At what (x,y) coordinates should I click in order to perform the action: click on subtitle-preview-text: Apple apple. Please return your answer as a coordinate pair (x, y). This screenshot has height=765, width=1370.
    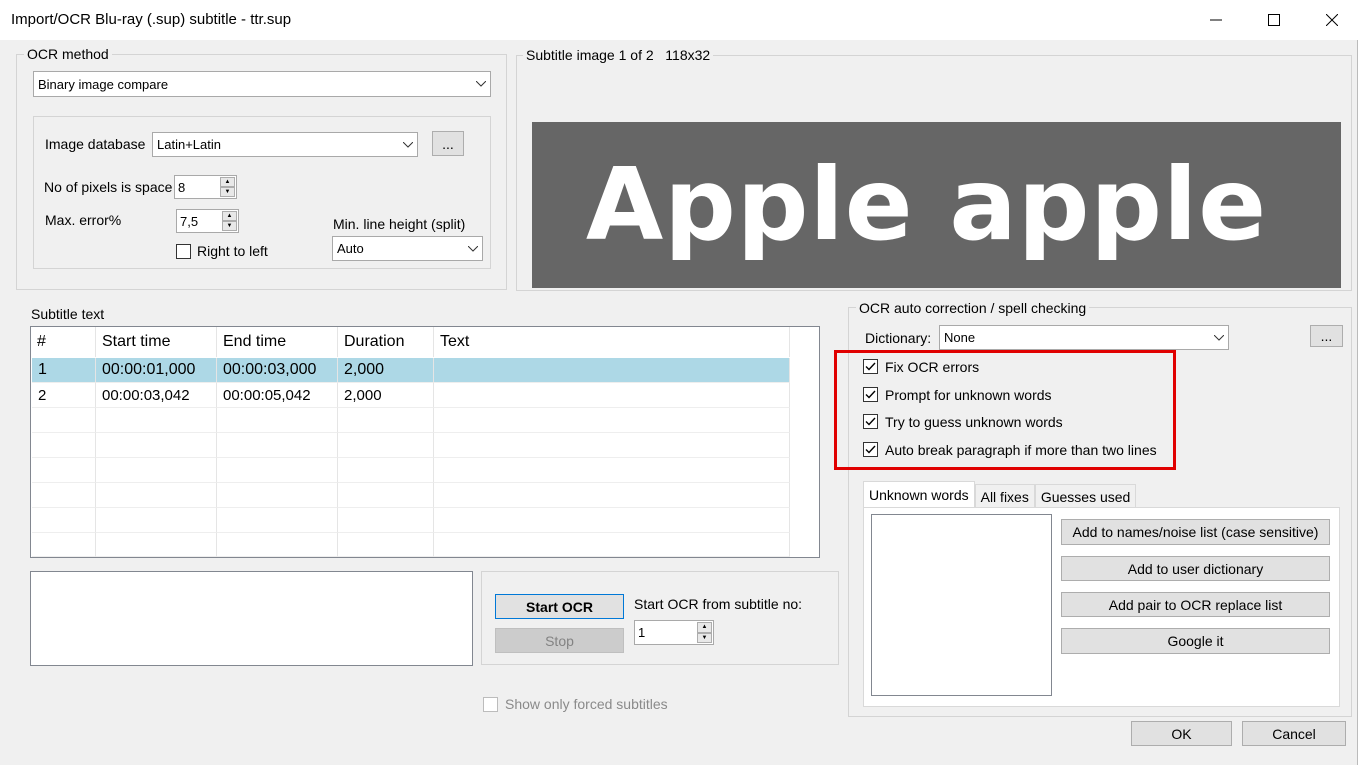
    Looking at the image, I should click on (926, 204).